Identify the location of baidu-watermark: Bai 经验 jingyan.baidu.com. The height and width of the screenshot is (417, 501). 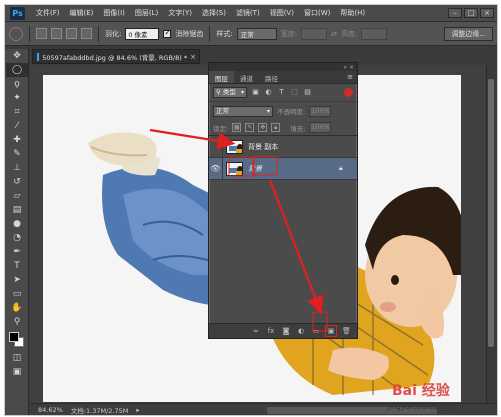
(440, 397).